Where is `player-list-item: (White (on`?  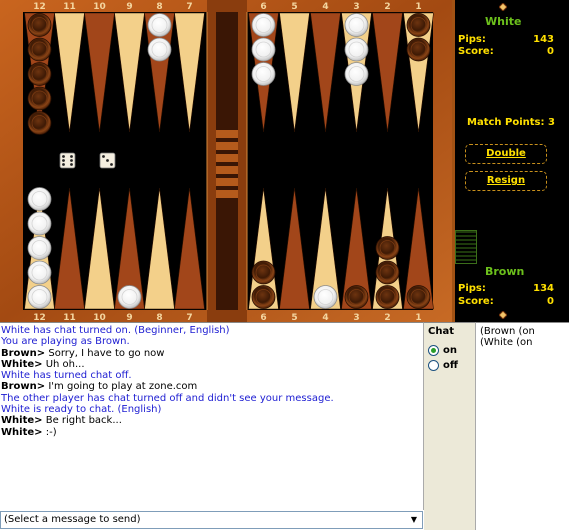 player-list-item: (White (on is located at coordinates (506, 342).